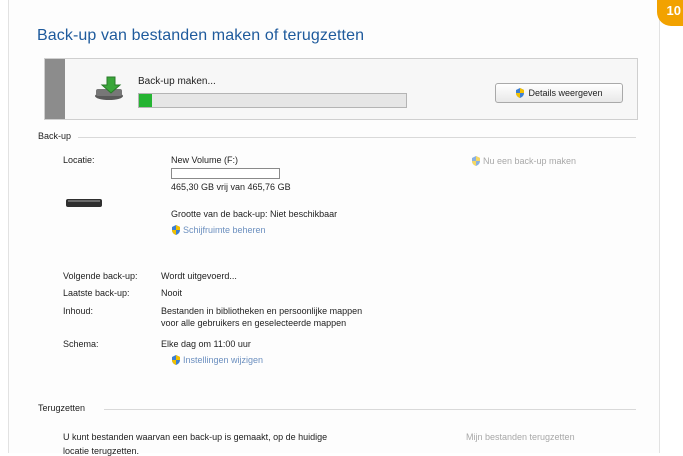  I want to click on backup-progress-box: Back-up maken... Details weergeven, so click(341, 89).